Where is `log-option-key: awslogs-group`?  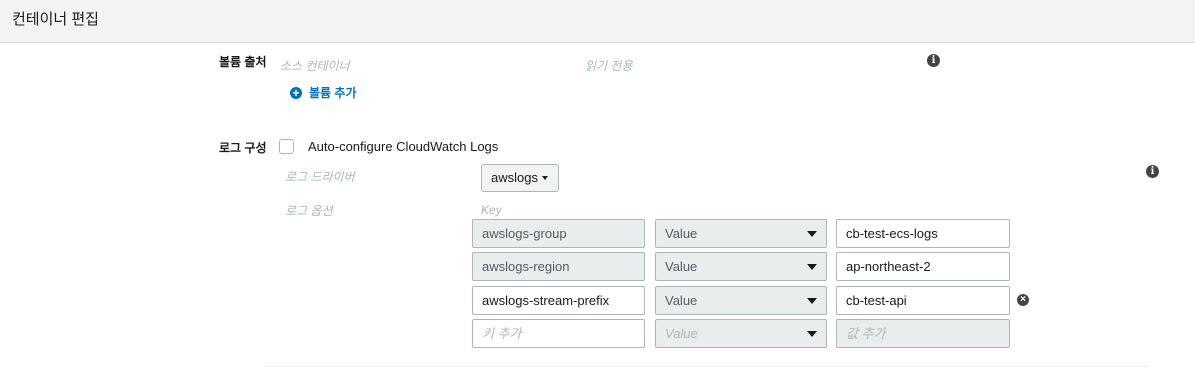 log-option-key: awslogs-group is located at coordinates (558, 233).